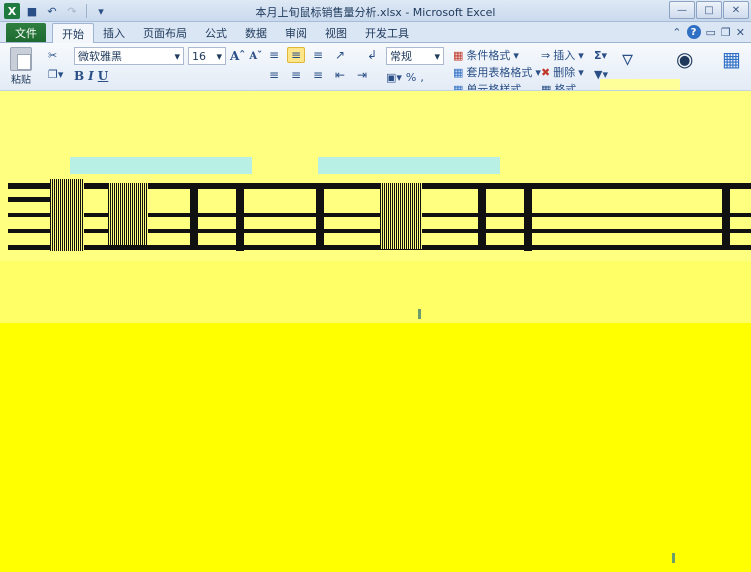 This screenshot has width=751, height=572. Describe the element at coordinates (375, 292) in the screenshot. I see `corrupt-region-mid` at that location.